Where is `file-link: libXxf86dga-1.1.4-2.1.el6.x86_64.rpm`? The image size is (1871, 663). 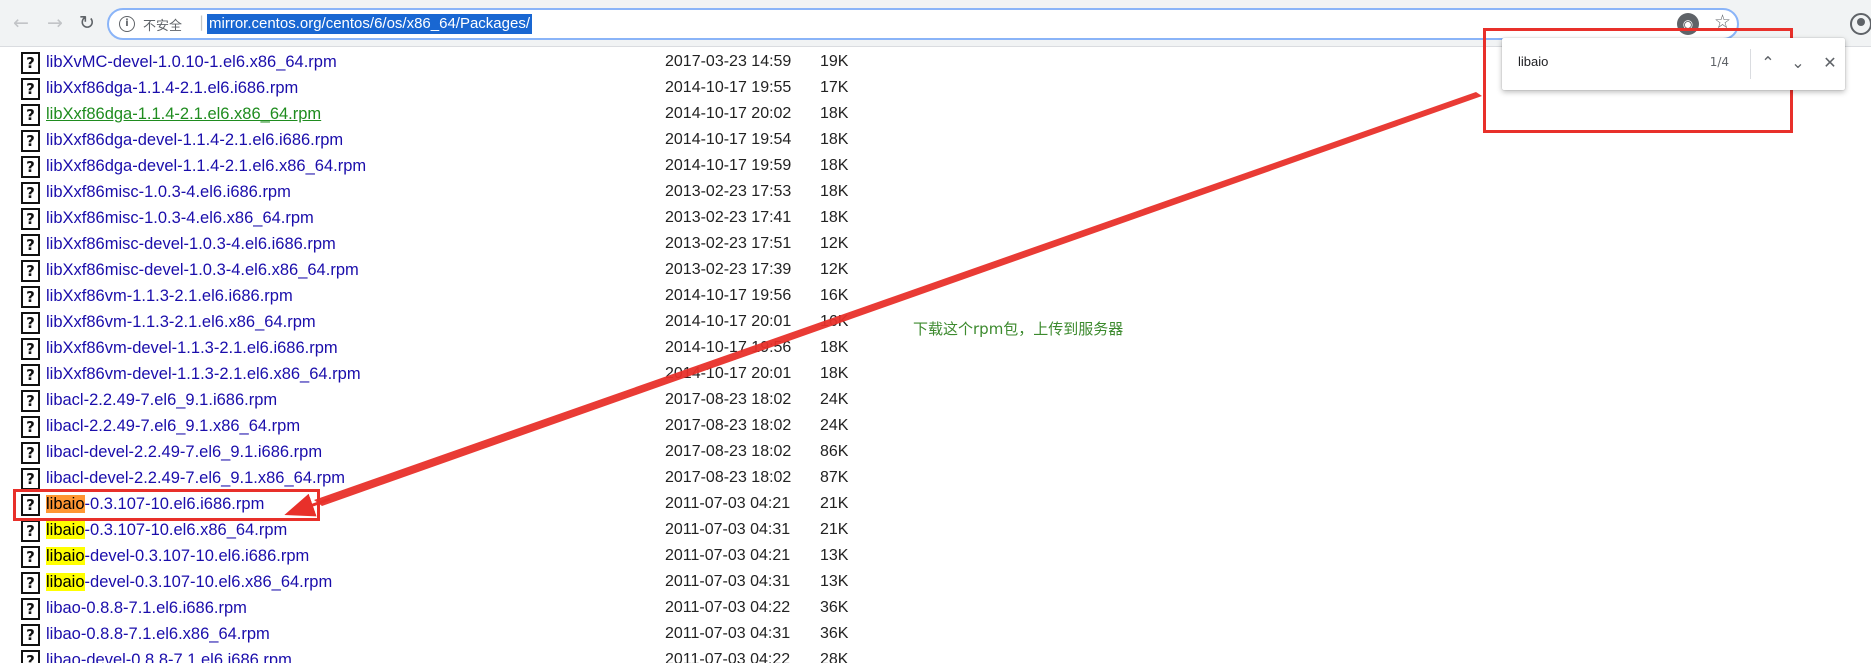
file-link: libXxf86dga-1.1.4-2.1.el6.x86_64.rpm is located at coordinates (183, 114).